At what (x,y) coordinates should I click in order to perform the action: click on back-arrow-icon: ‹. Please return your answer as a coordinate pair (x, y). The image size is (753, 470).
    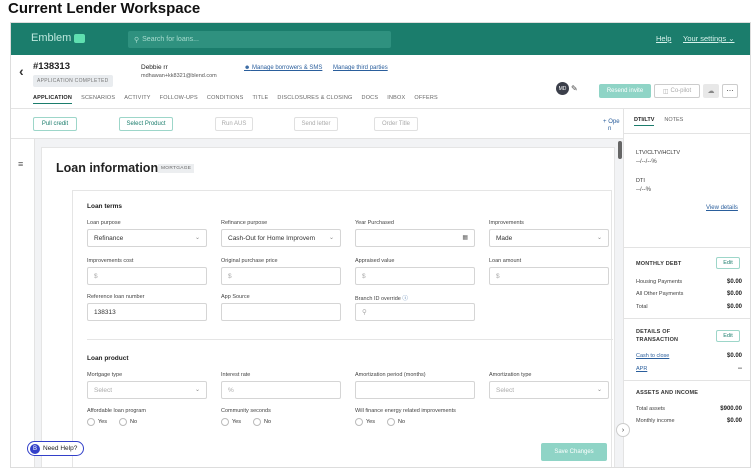
    Looking at the image, I should click on (21, 71).